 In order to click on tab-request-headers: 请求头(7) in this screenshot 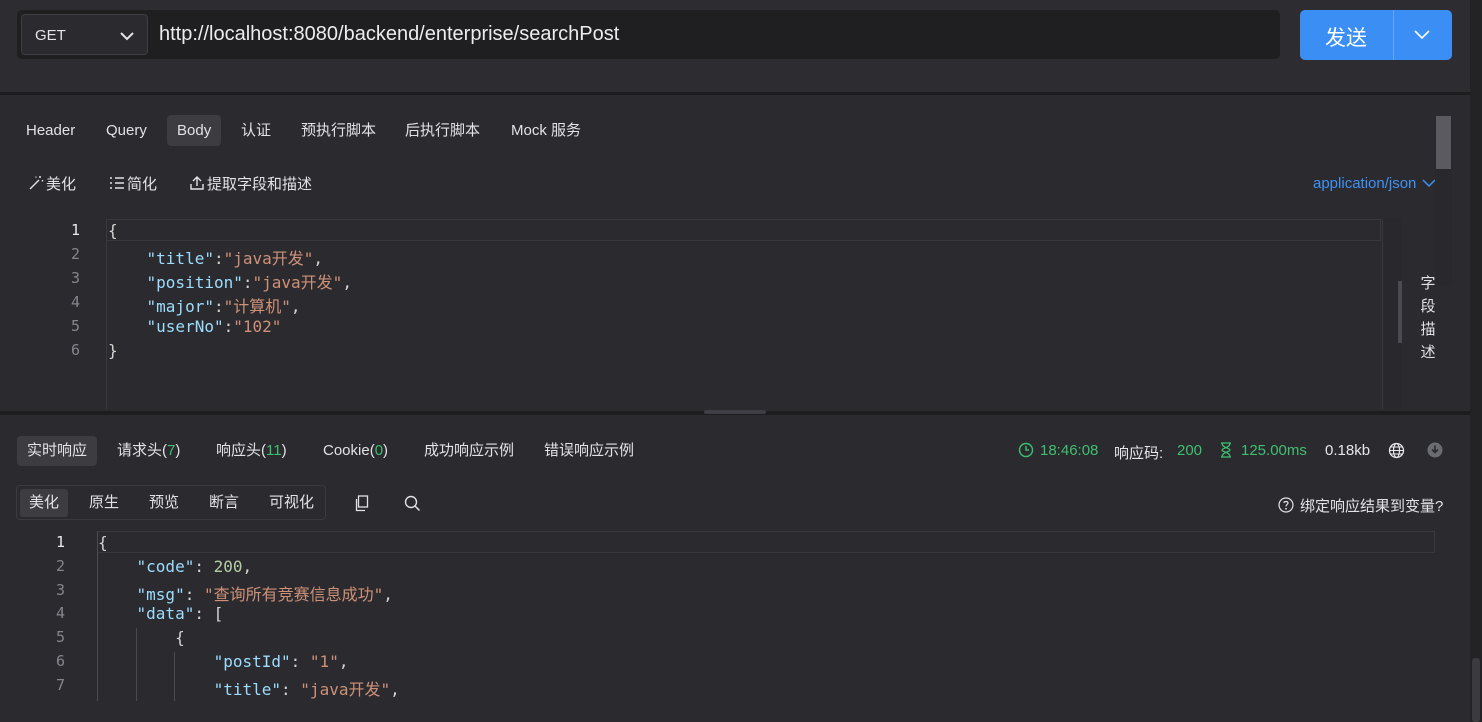, I will do `click(148, 451)`.